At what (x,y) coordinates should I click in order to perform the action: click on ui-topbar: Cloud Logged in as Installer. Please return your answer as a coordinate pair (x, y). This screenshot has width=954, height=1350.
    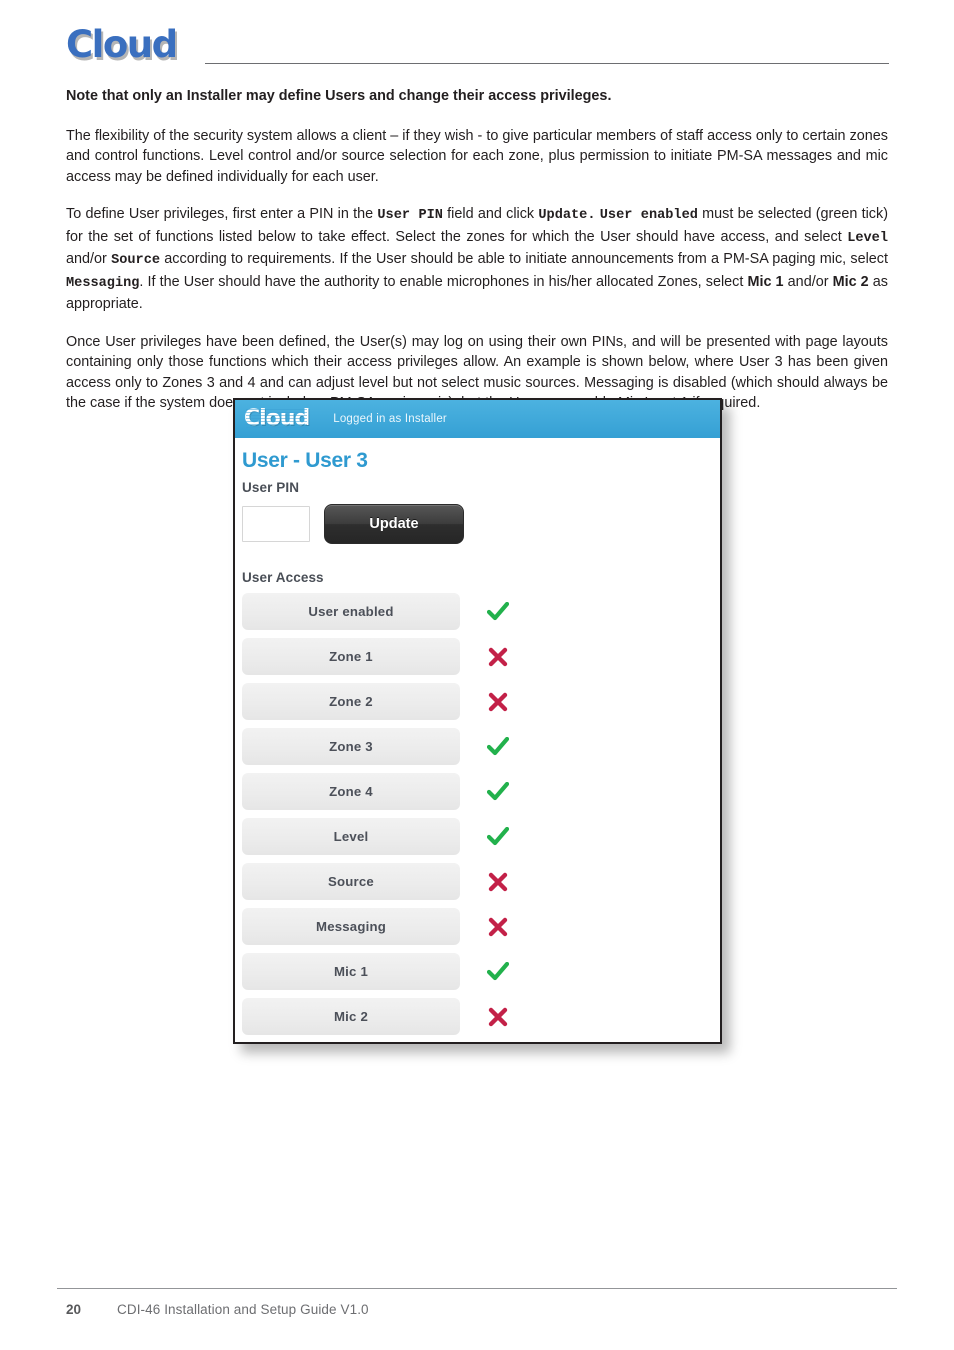
    Looking at the image, I should click on (477, 419).